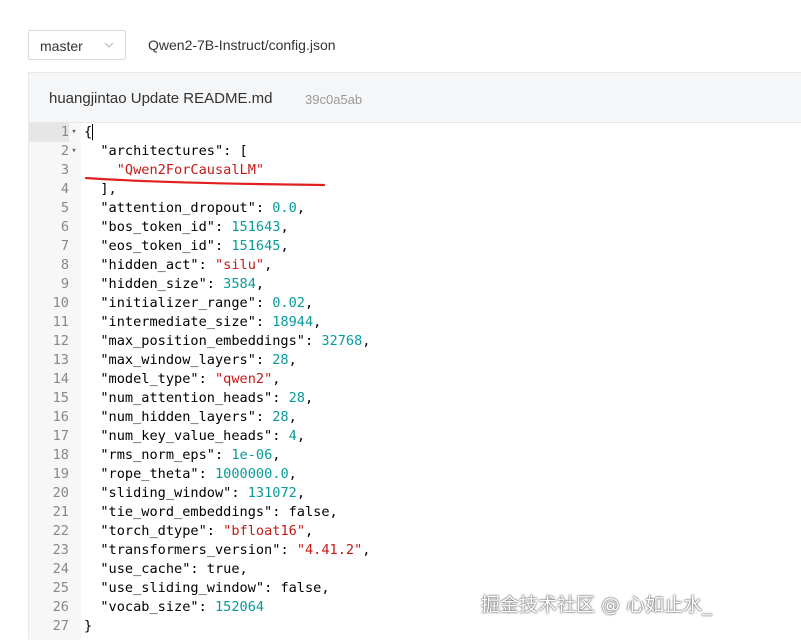  I want to click on code-line: 8 "hidden_act": "silu",, so click(415, 265).